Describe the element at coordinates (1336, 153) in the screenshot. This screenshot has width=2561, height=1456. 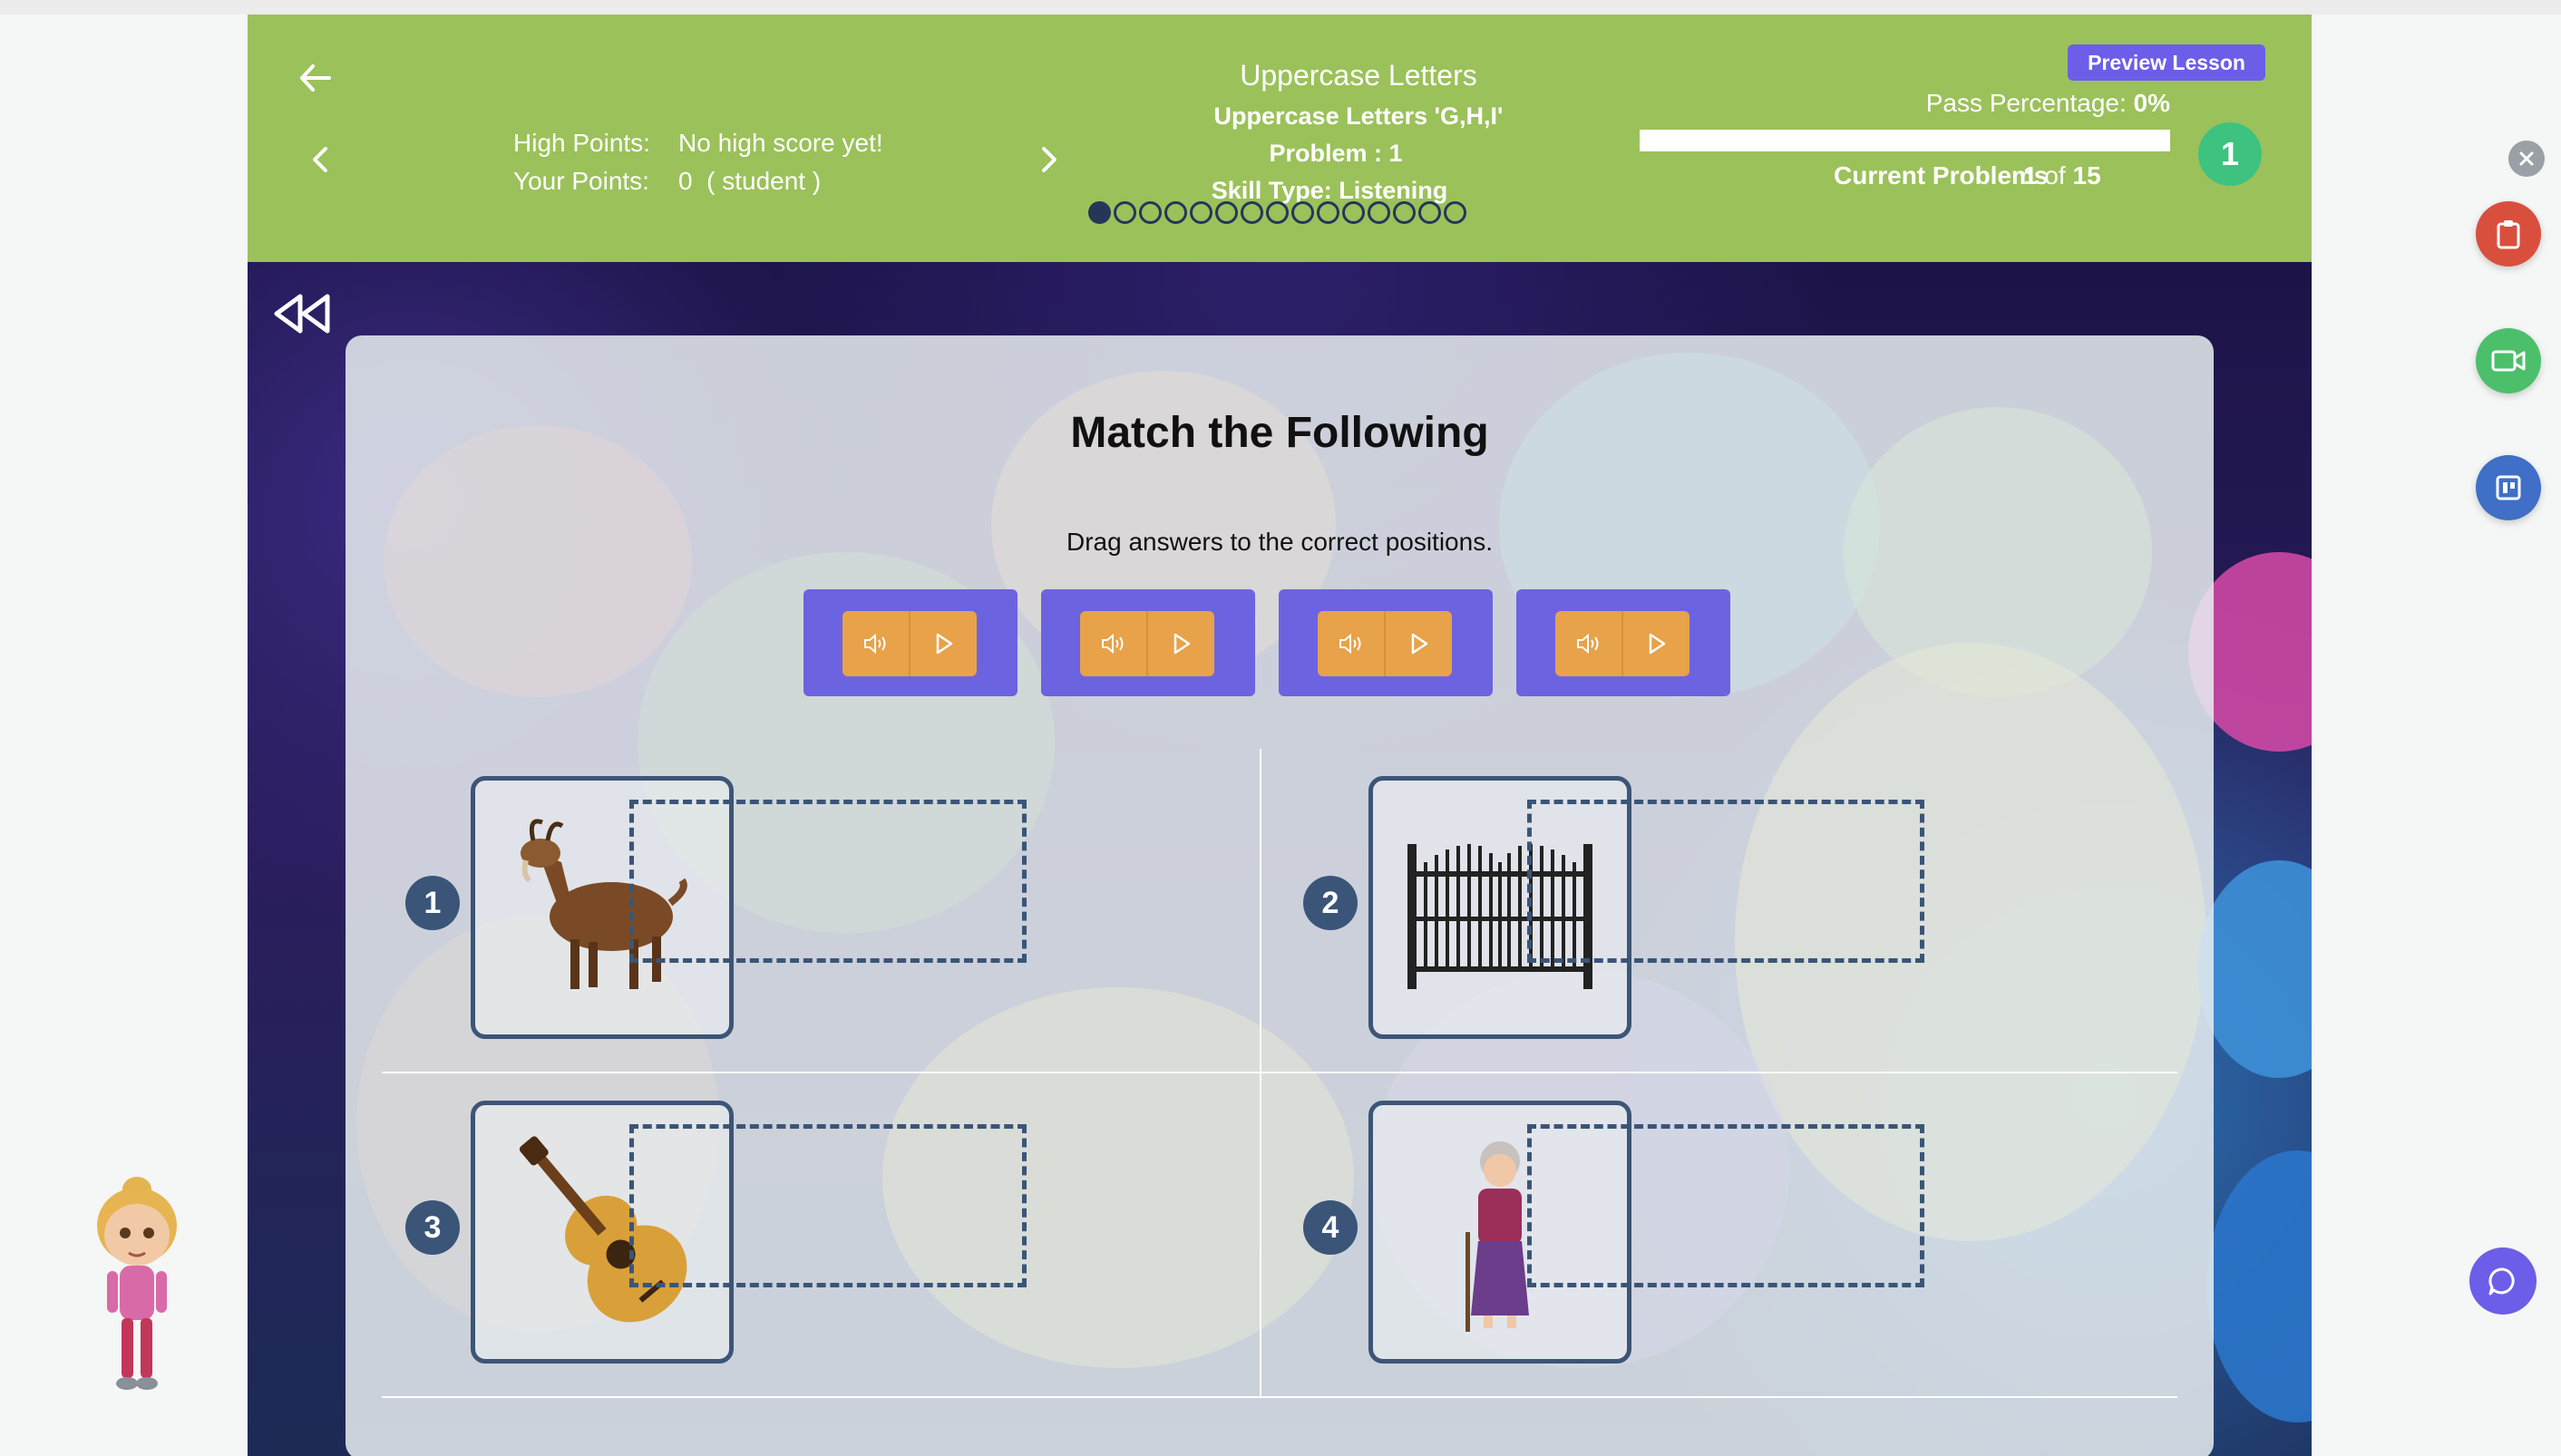
I see `problem-label: Problem : 1` at that location.